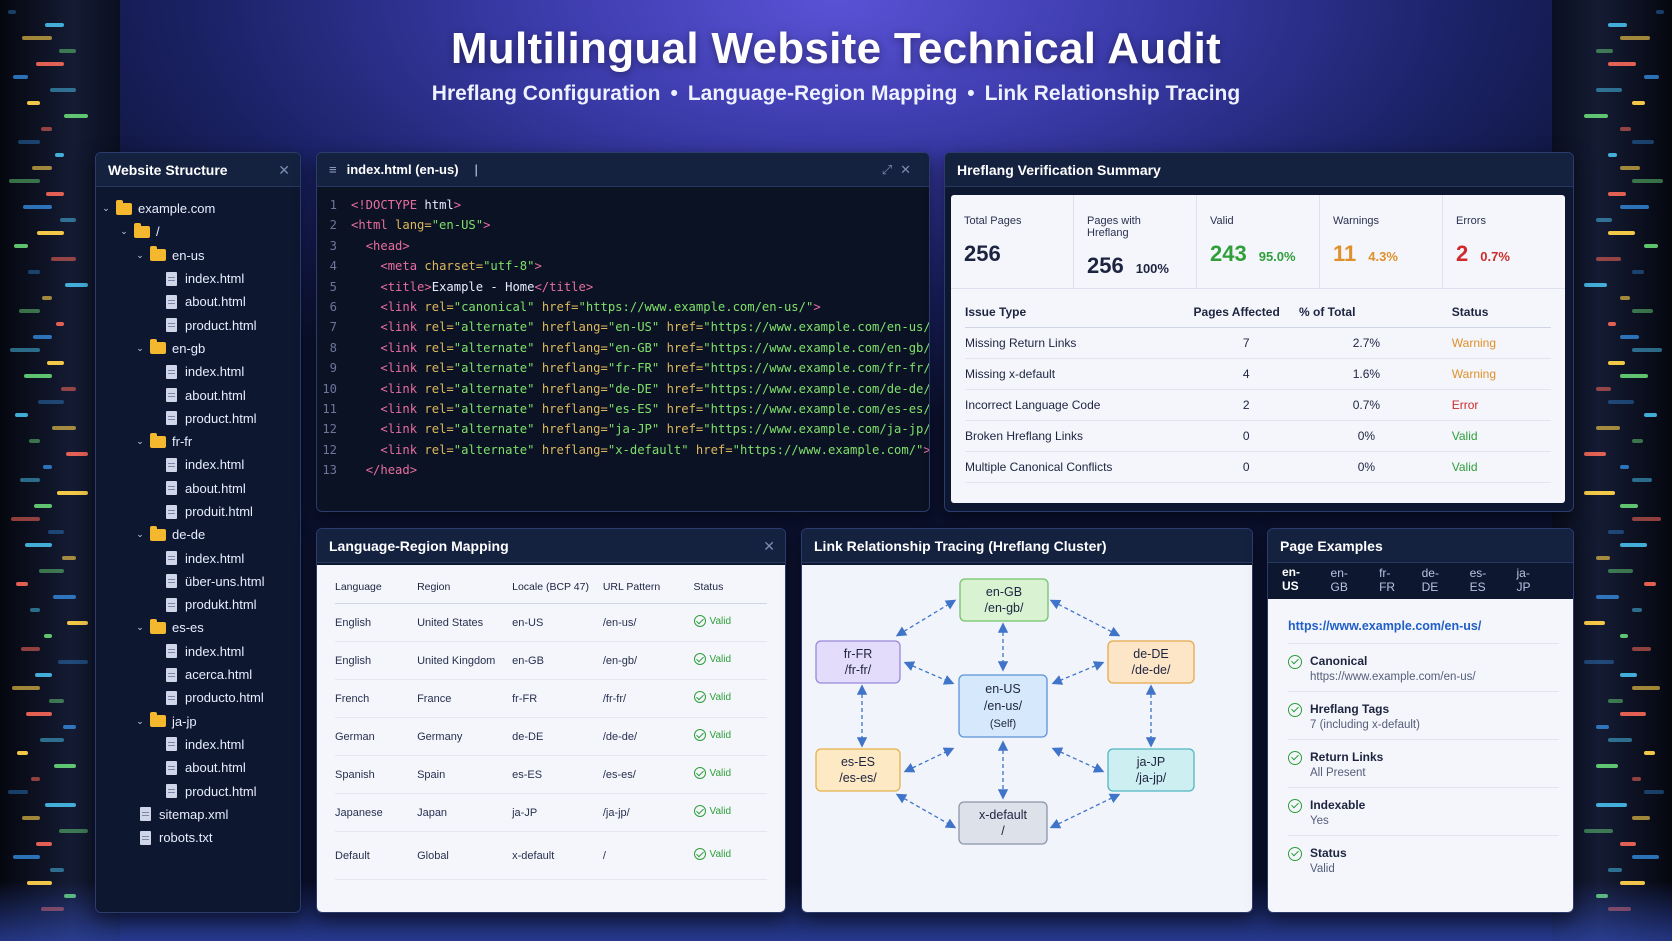 The image size is (1672, 941). Describe the element at coordinates (1003, 815) in the screenshot. I see `node-label: x-default` at that location.